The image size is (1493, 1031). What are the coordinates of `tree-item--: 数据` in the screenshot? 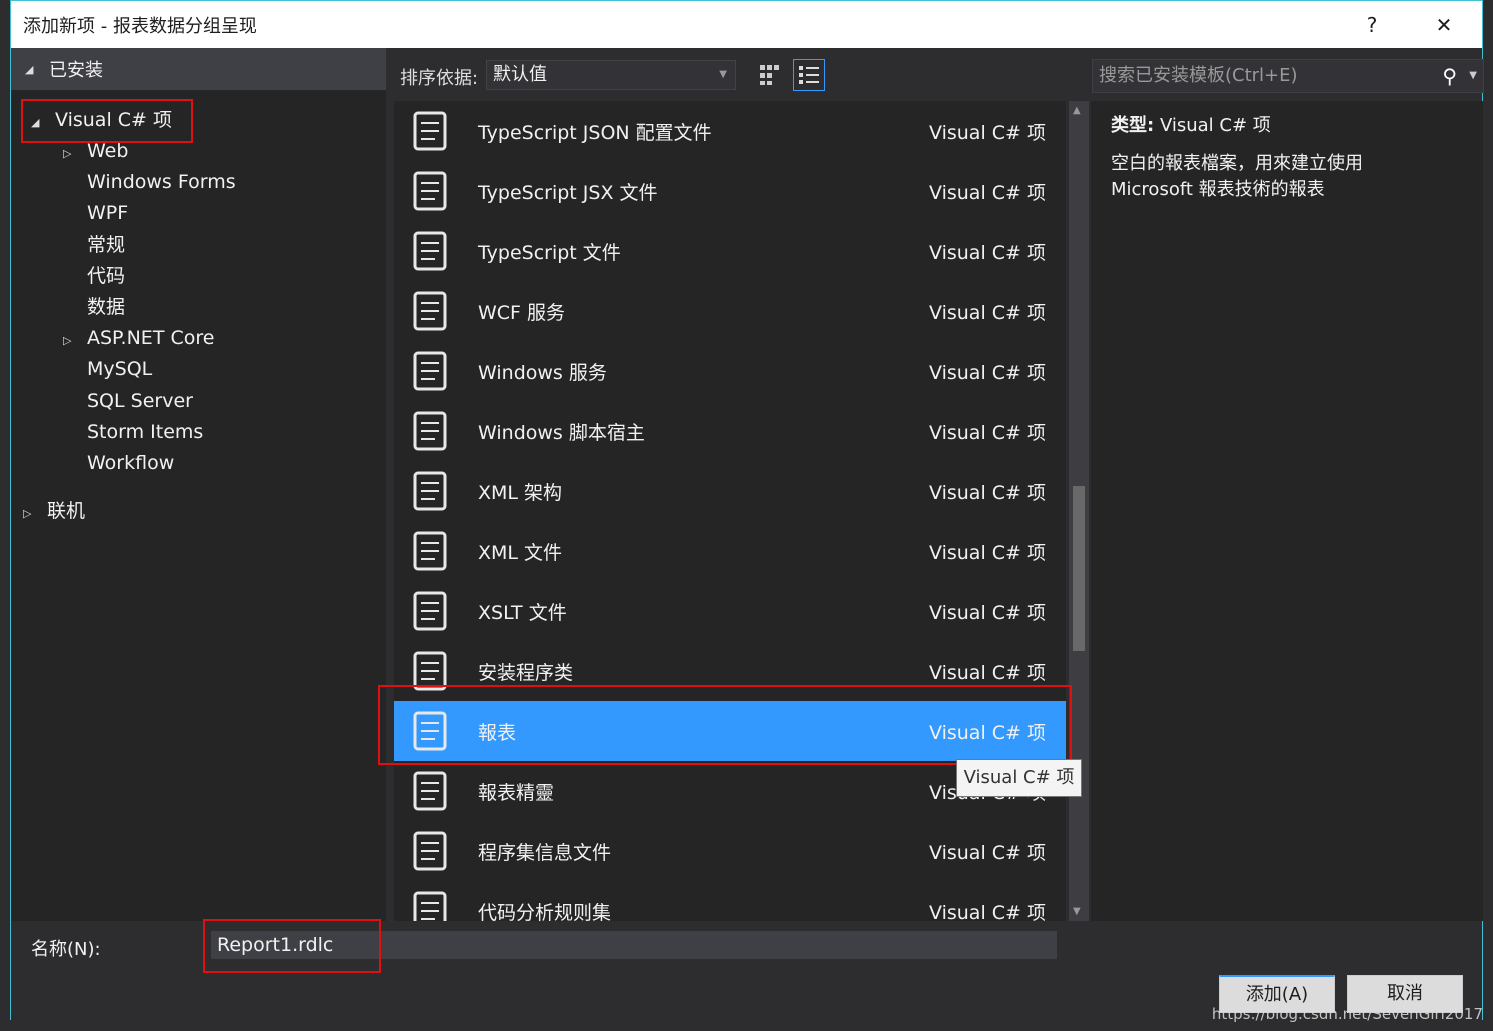 It's located at (106, 307).